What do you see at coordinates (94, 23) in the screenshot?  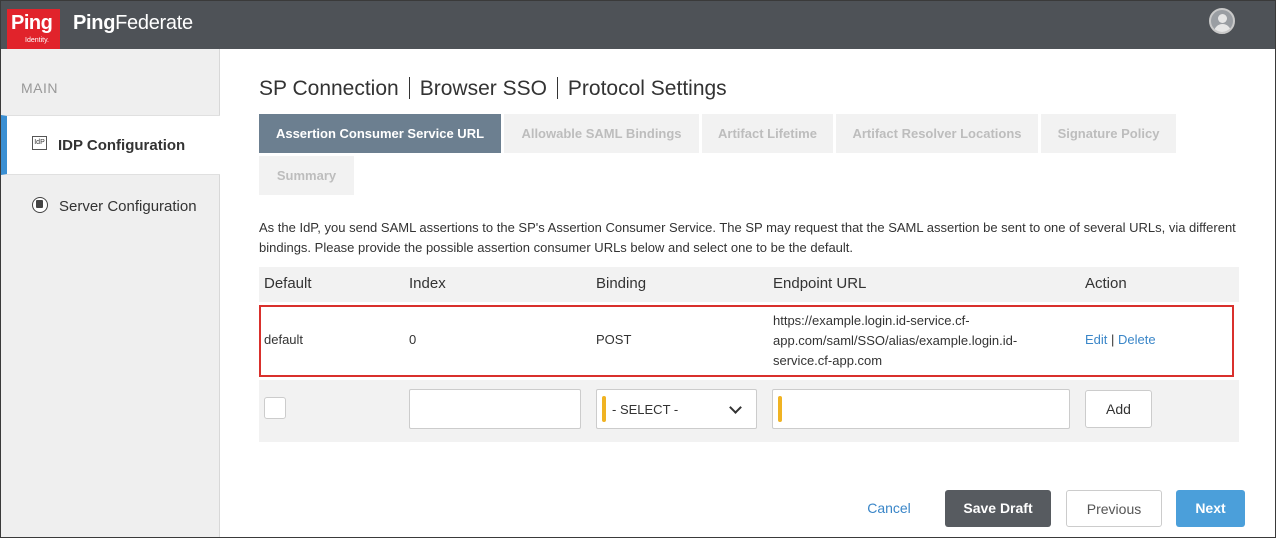 I see `product-prefix: Ping` at bounding box center [94, 23].